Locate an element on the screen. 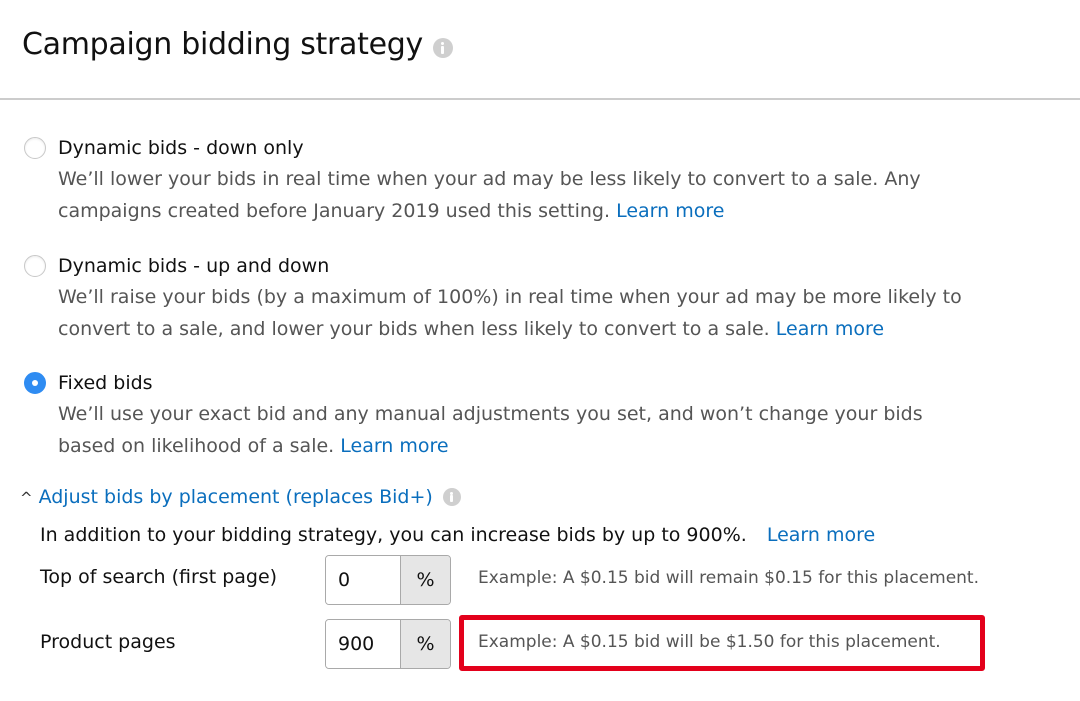  radio-button-up-and-down is located at coordinates (35, 266).